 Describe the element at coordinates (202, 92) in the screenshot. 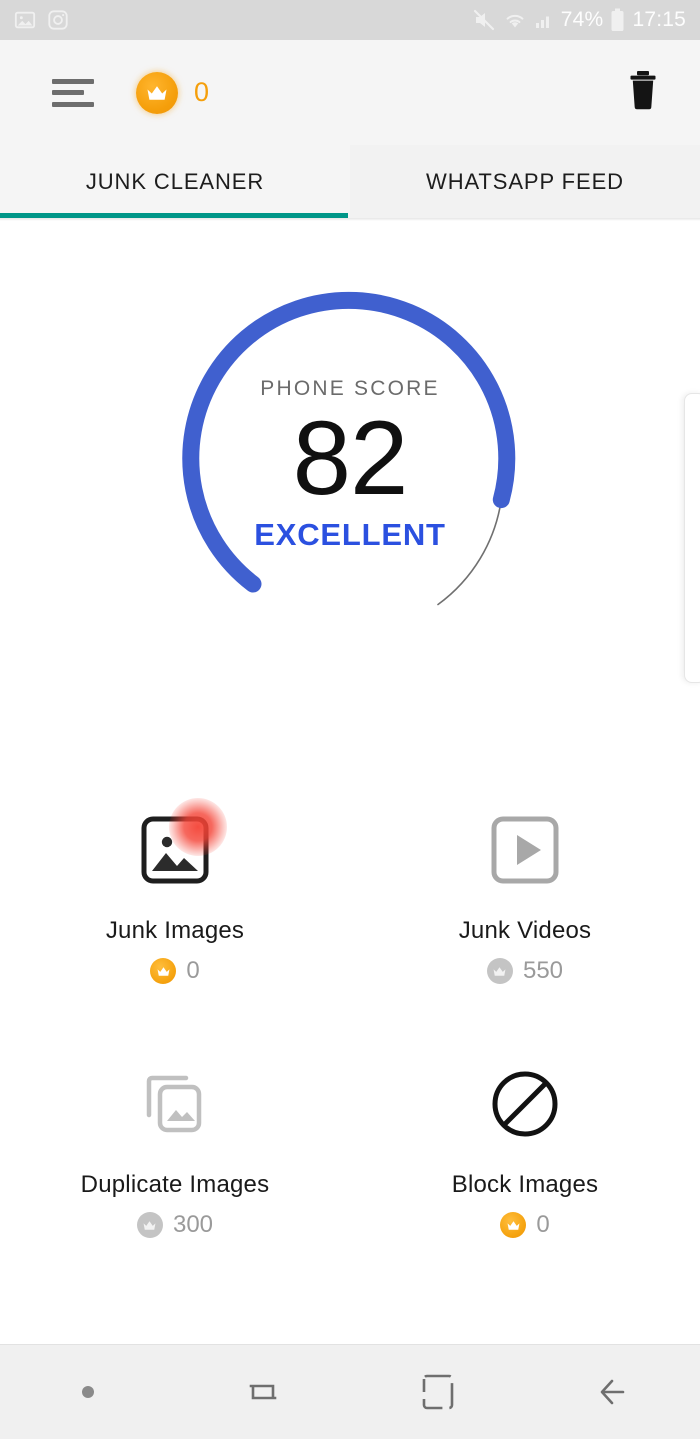

I see `crown-count-label: 0` at that location.